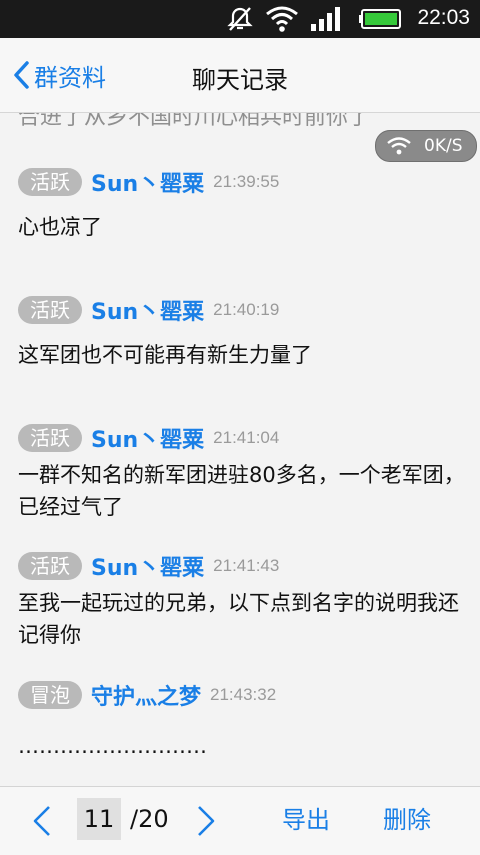 The image size is (480, 855). What do you see at coordinates (146, 695) in the screenshot?
I see `sender-name: 守护灬之梦` at bounding box center [146, 695].